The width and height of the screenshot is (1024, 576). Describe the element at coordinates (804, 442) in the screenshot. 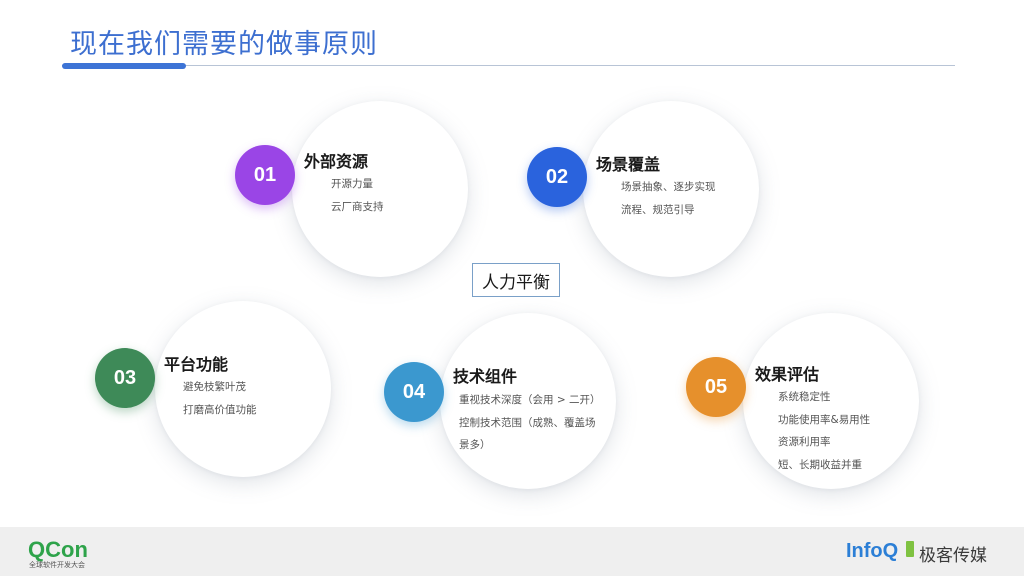

I see `principle-line: 资源利用率` at that location.